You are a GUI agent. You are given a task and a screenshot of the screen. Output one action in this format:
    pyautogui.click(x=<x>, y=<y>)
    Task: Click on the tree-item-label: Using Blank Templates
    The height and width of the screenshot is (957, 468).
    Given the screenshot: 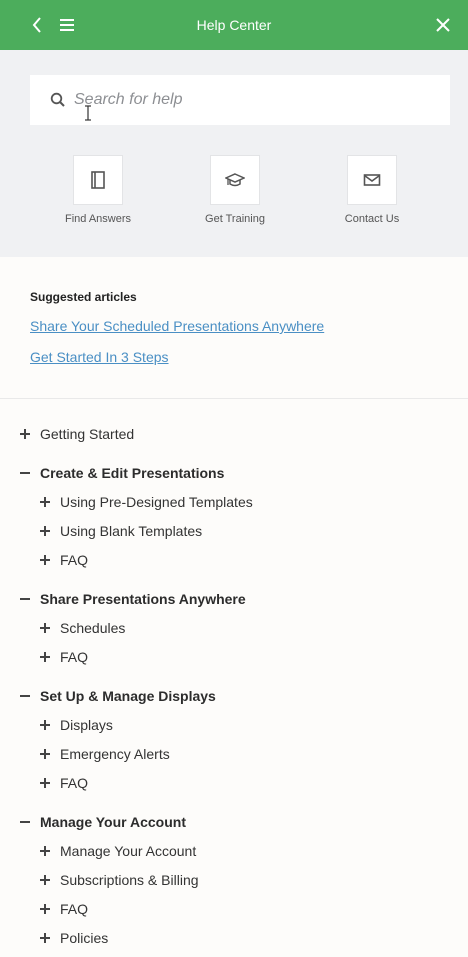 What is the action you would take?
    pyautogui.click(x=131, y=531)
    